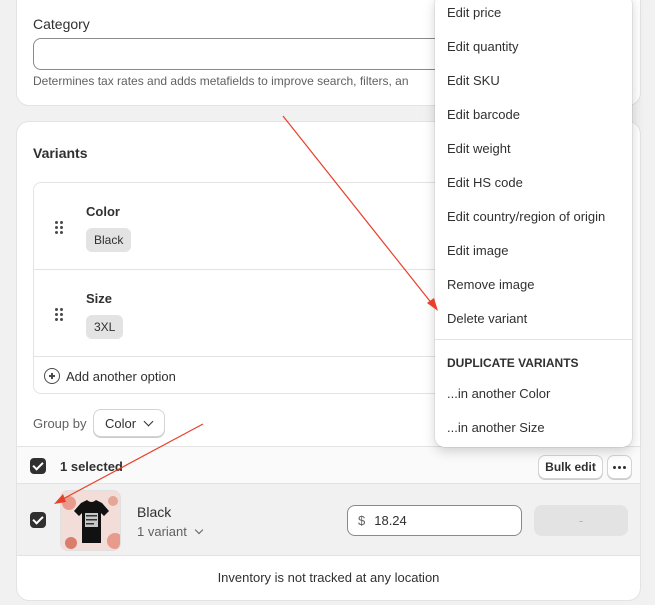 This screenshot has height=605, width=655. I want to click on selection-bar: 1 selected Bulk edit, so click(328, 465).